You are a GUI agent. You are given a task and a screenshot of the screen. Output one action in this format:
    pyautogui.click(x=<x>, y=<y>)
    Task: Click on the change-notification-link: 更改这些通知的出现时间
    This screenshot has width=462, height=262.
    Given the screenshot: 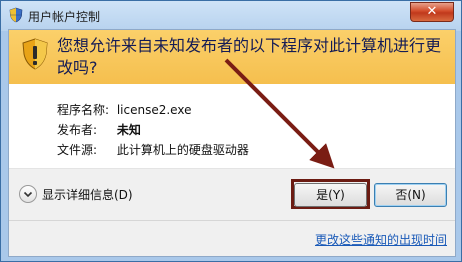 What is the action you would take?
    pyautogui.click(x=381, y=239)
    